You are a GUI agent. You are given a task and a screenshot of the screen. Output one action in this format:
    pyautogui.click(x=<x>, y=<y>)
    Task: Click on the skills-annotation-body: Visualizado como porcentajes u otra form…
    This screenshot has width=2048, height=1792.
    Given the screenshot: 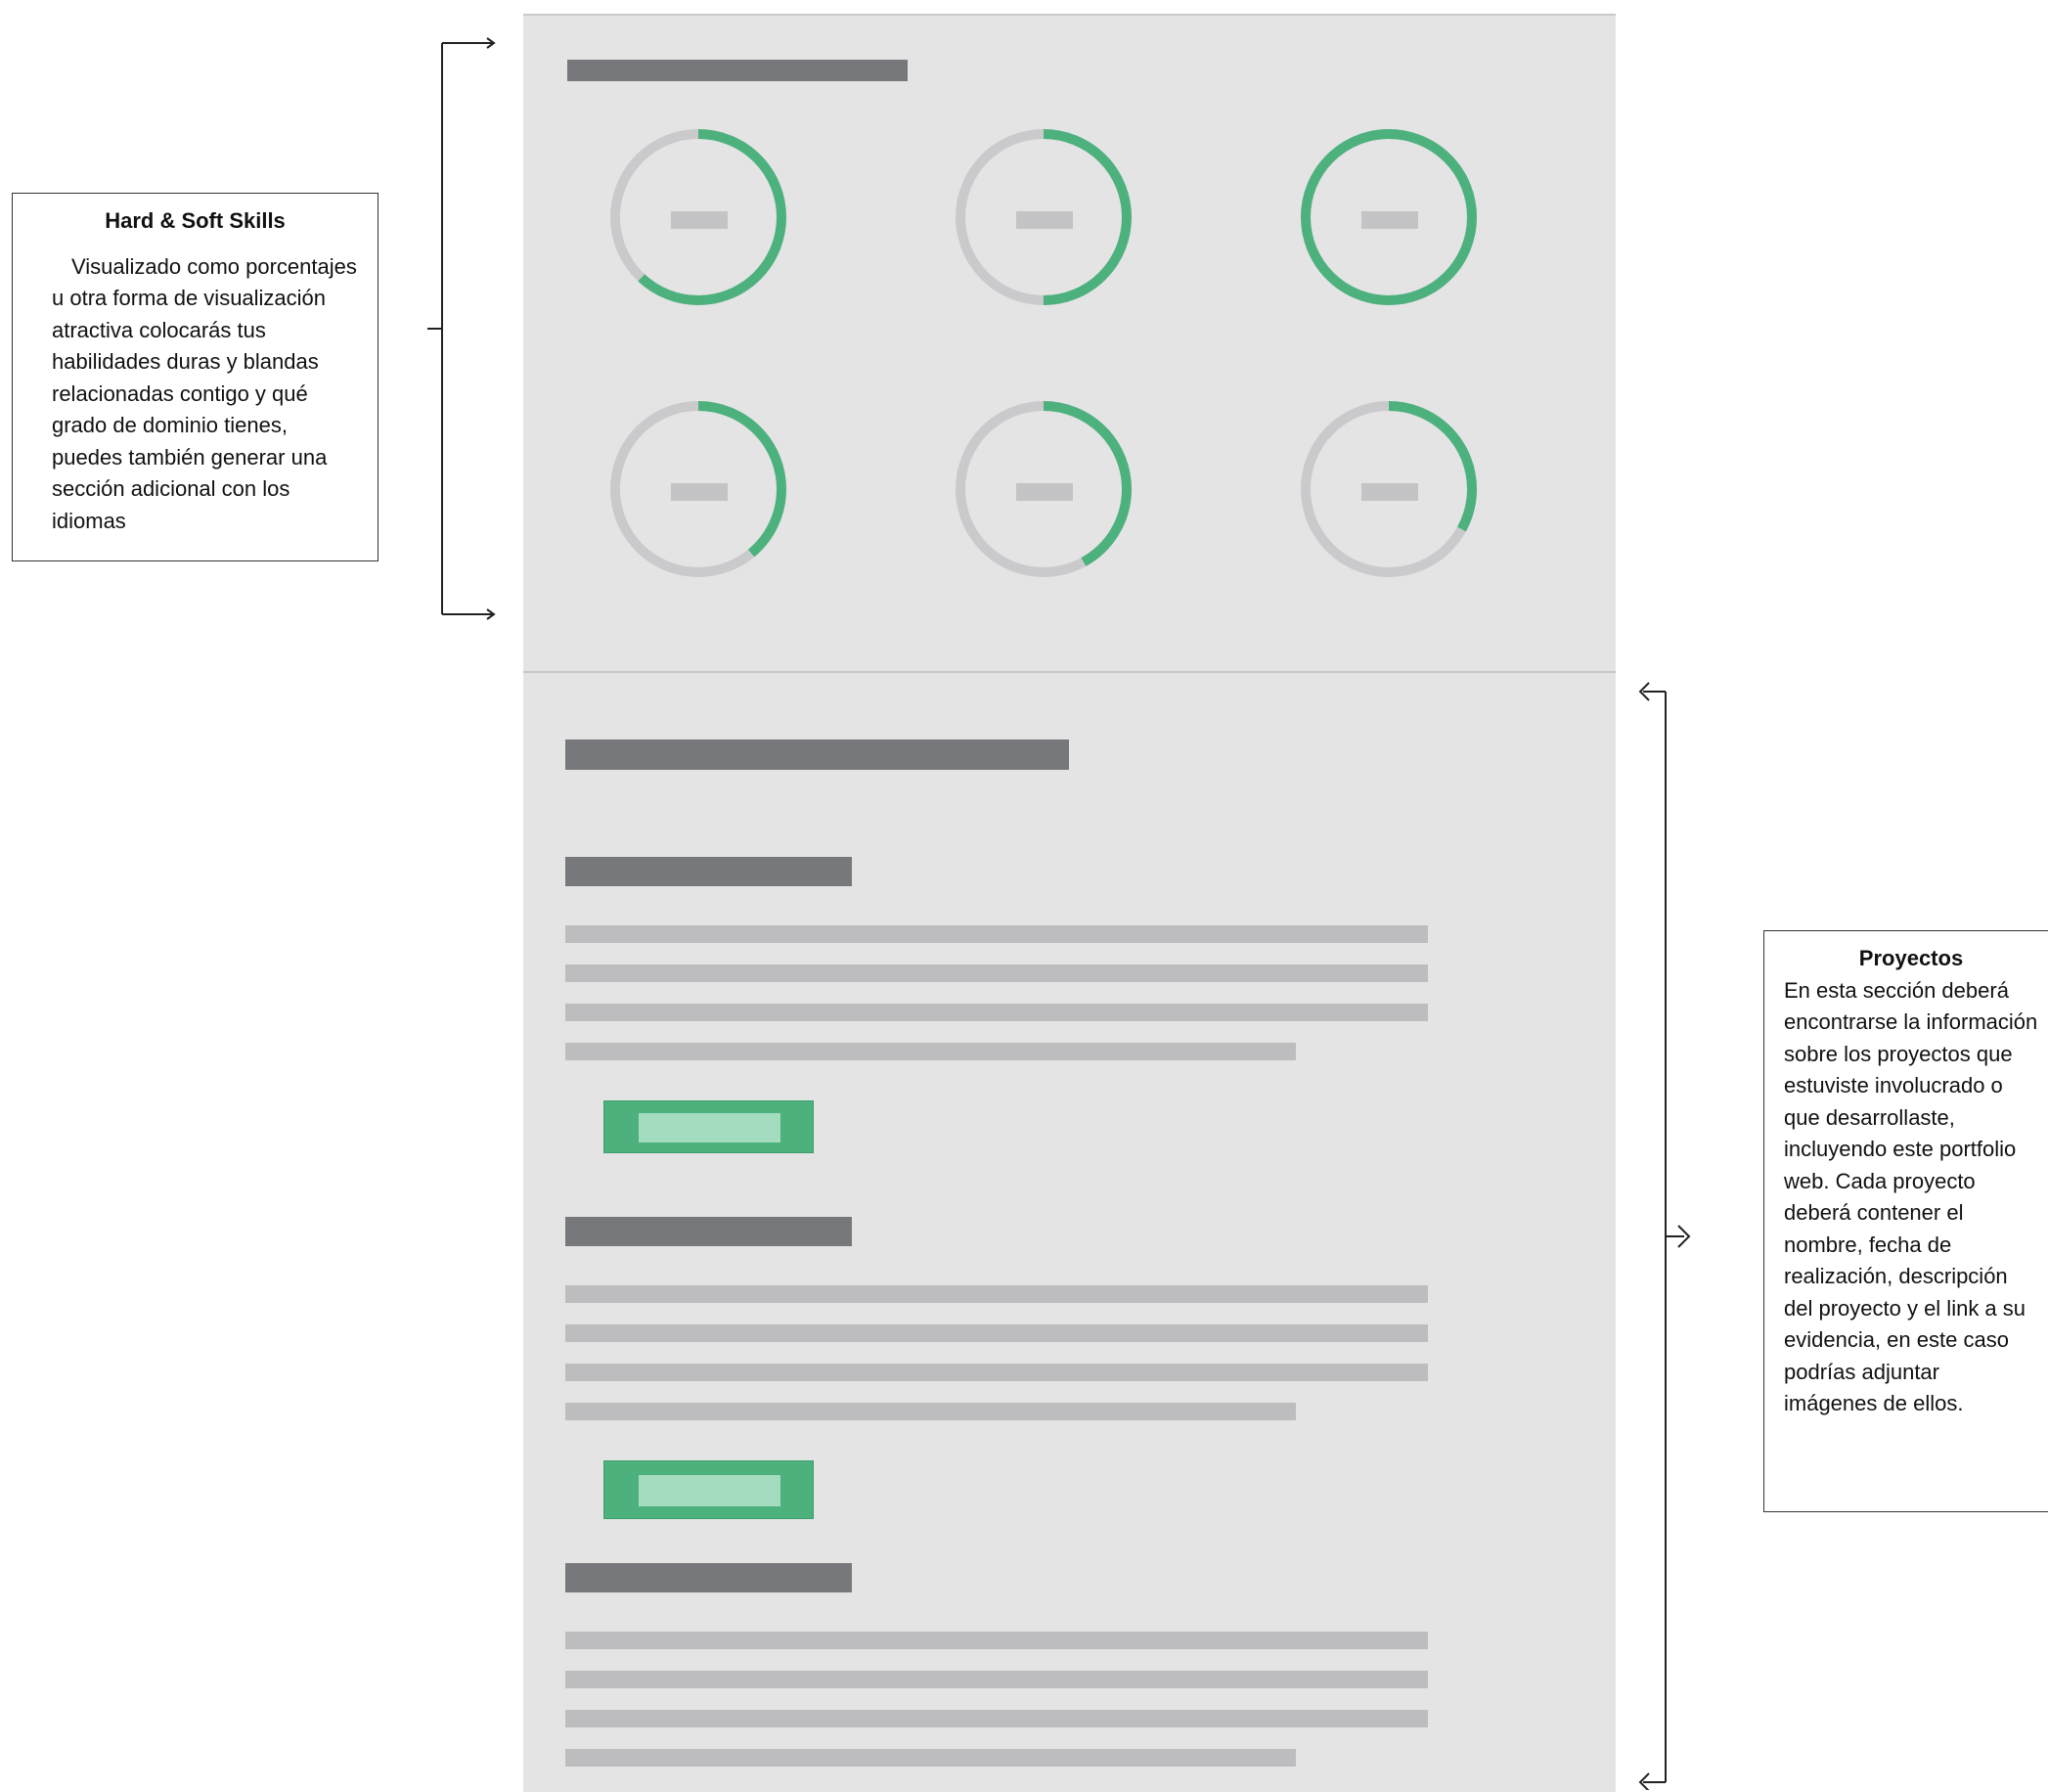 What is the action you would take?
    pyautogui.click(x=204, y=393)
    